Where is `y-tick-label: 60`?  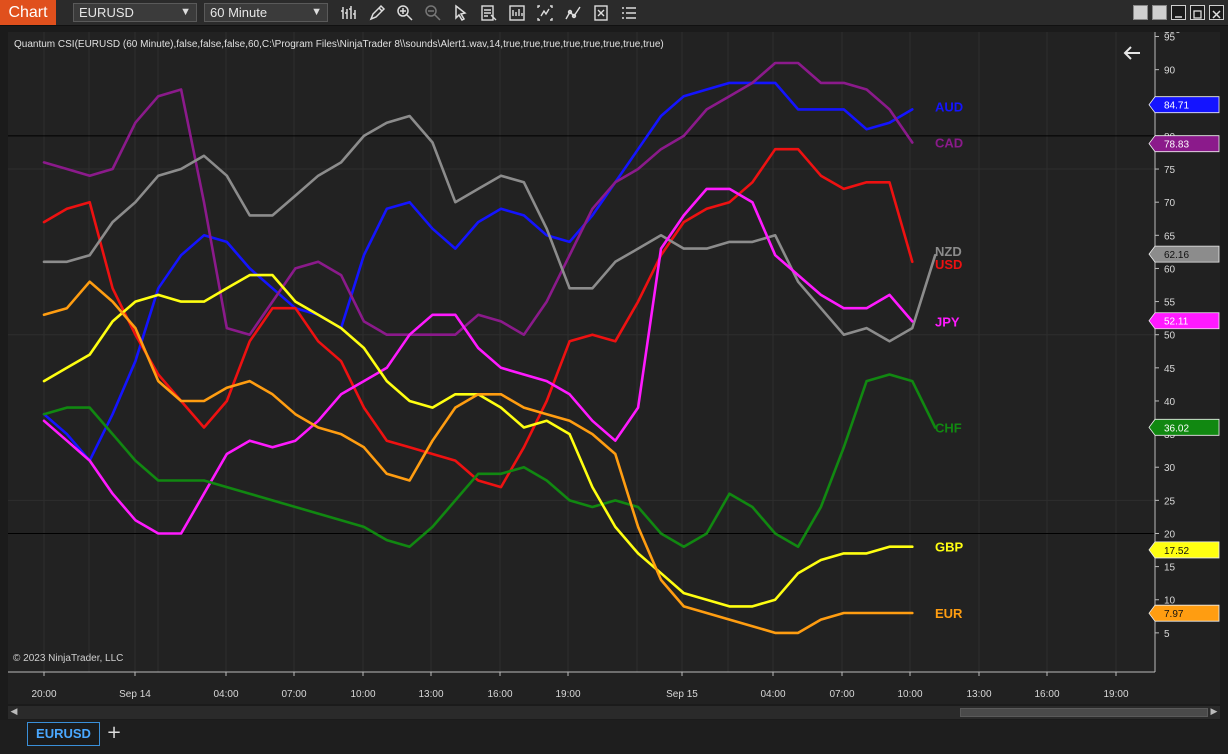
y-tick-label: 60 is located at coordinates (1170, 269).